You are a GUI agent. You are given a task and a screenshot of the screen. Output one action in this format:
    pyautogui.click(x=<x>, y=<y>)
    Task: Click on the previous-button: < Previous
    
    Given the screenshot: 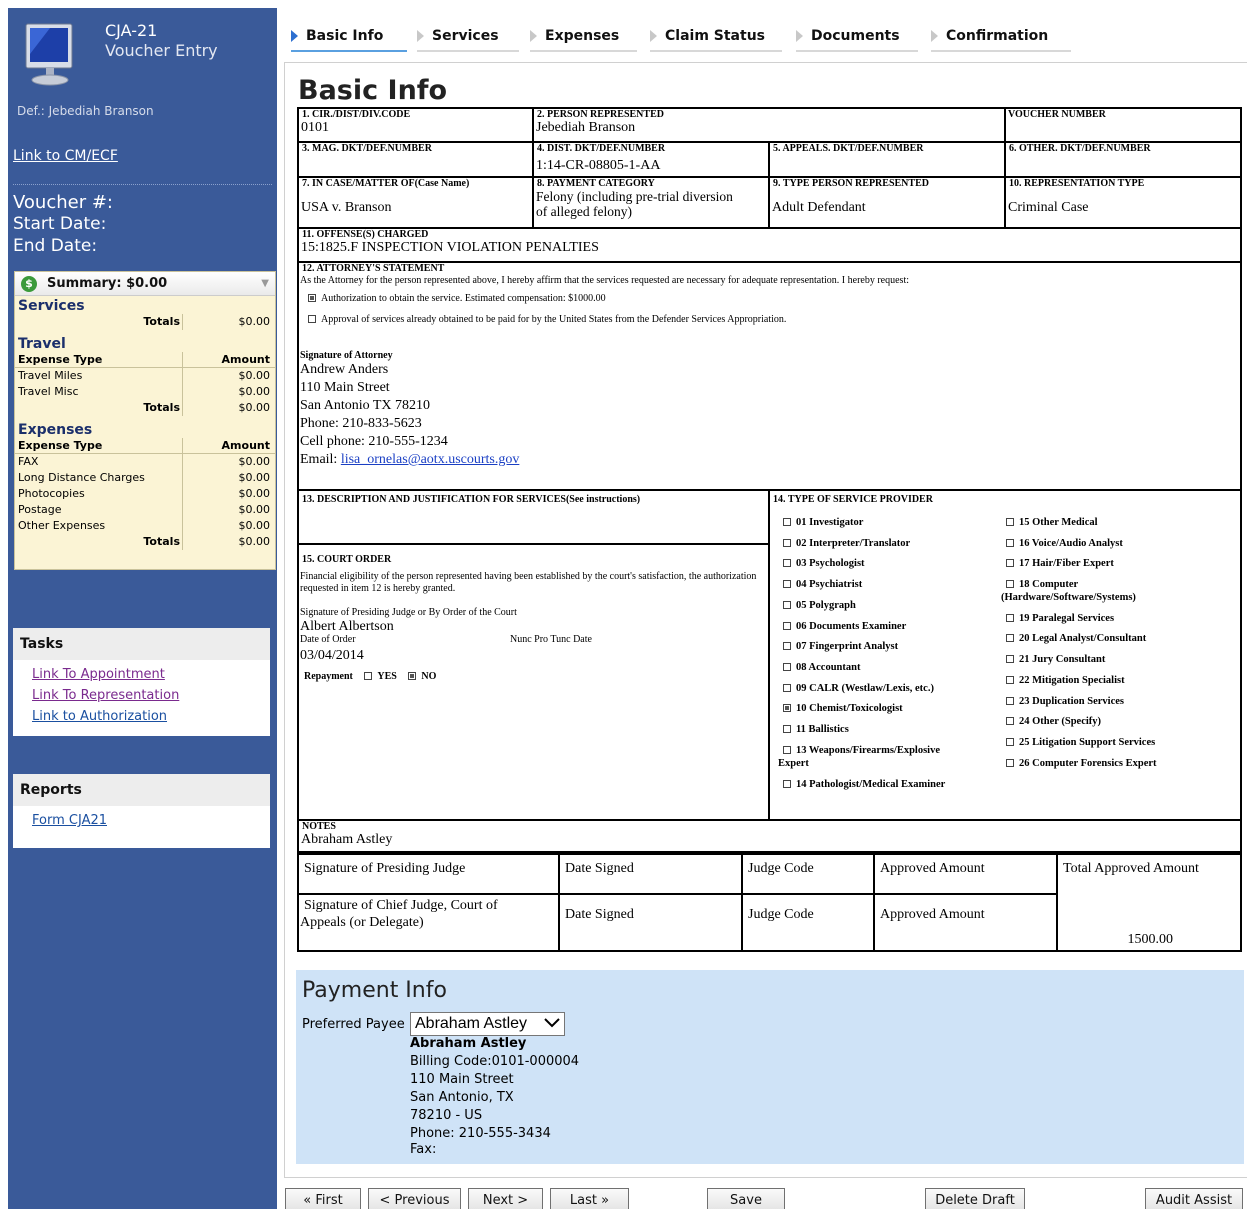 What is the action you would take?
    pyautogui.click(x=414, y=1198)
    